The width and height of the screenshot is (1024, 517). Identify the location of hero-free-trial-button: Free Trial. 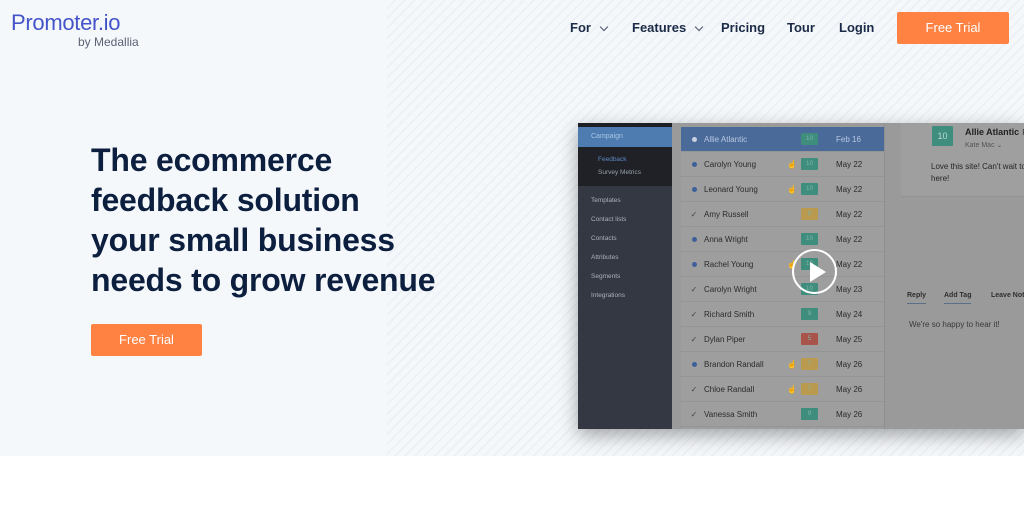
(146, 340).